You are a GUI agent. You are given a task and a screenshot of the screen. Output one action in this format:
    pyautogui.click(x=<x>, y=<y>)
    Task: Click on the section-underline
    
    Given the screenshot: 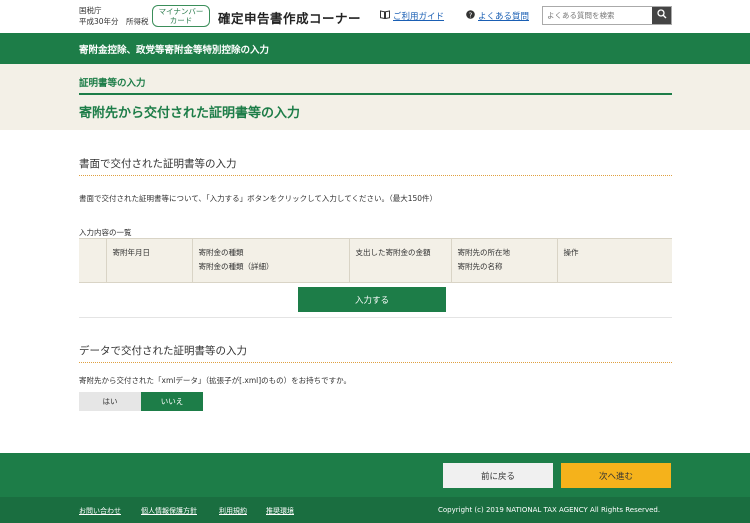 What is the action you would take?
    pyautogui.click(x=375, y=94)
    